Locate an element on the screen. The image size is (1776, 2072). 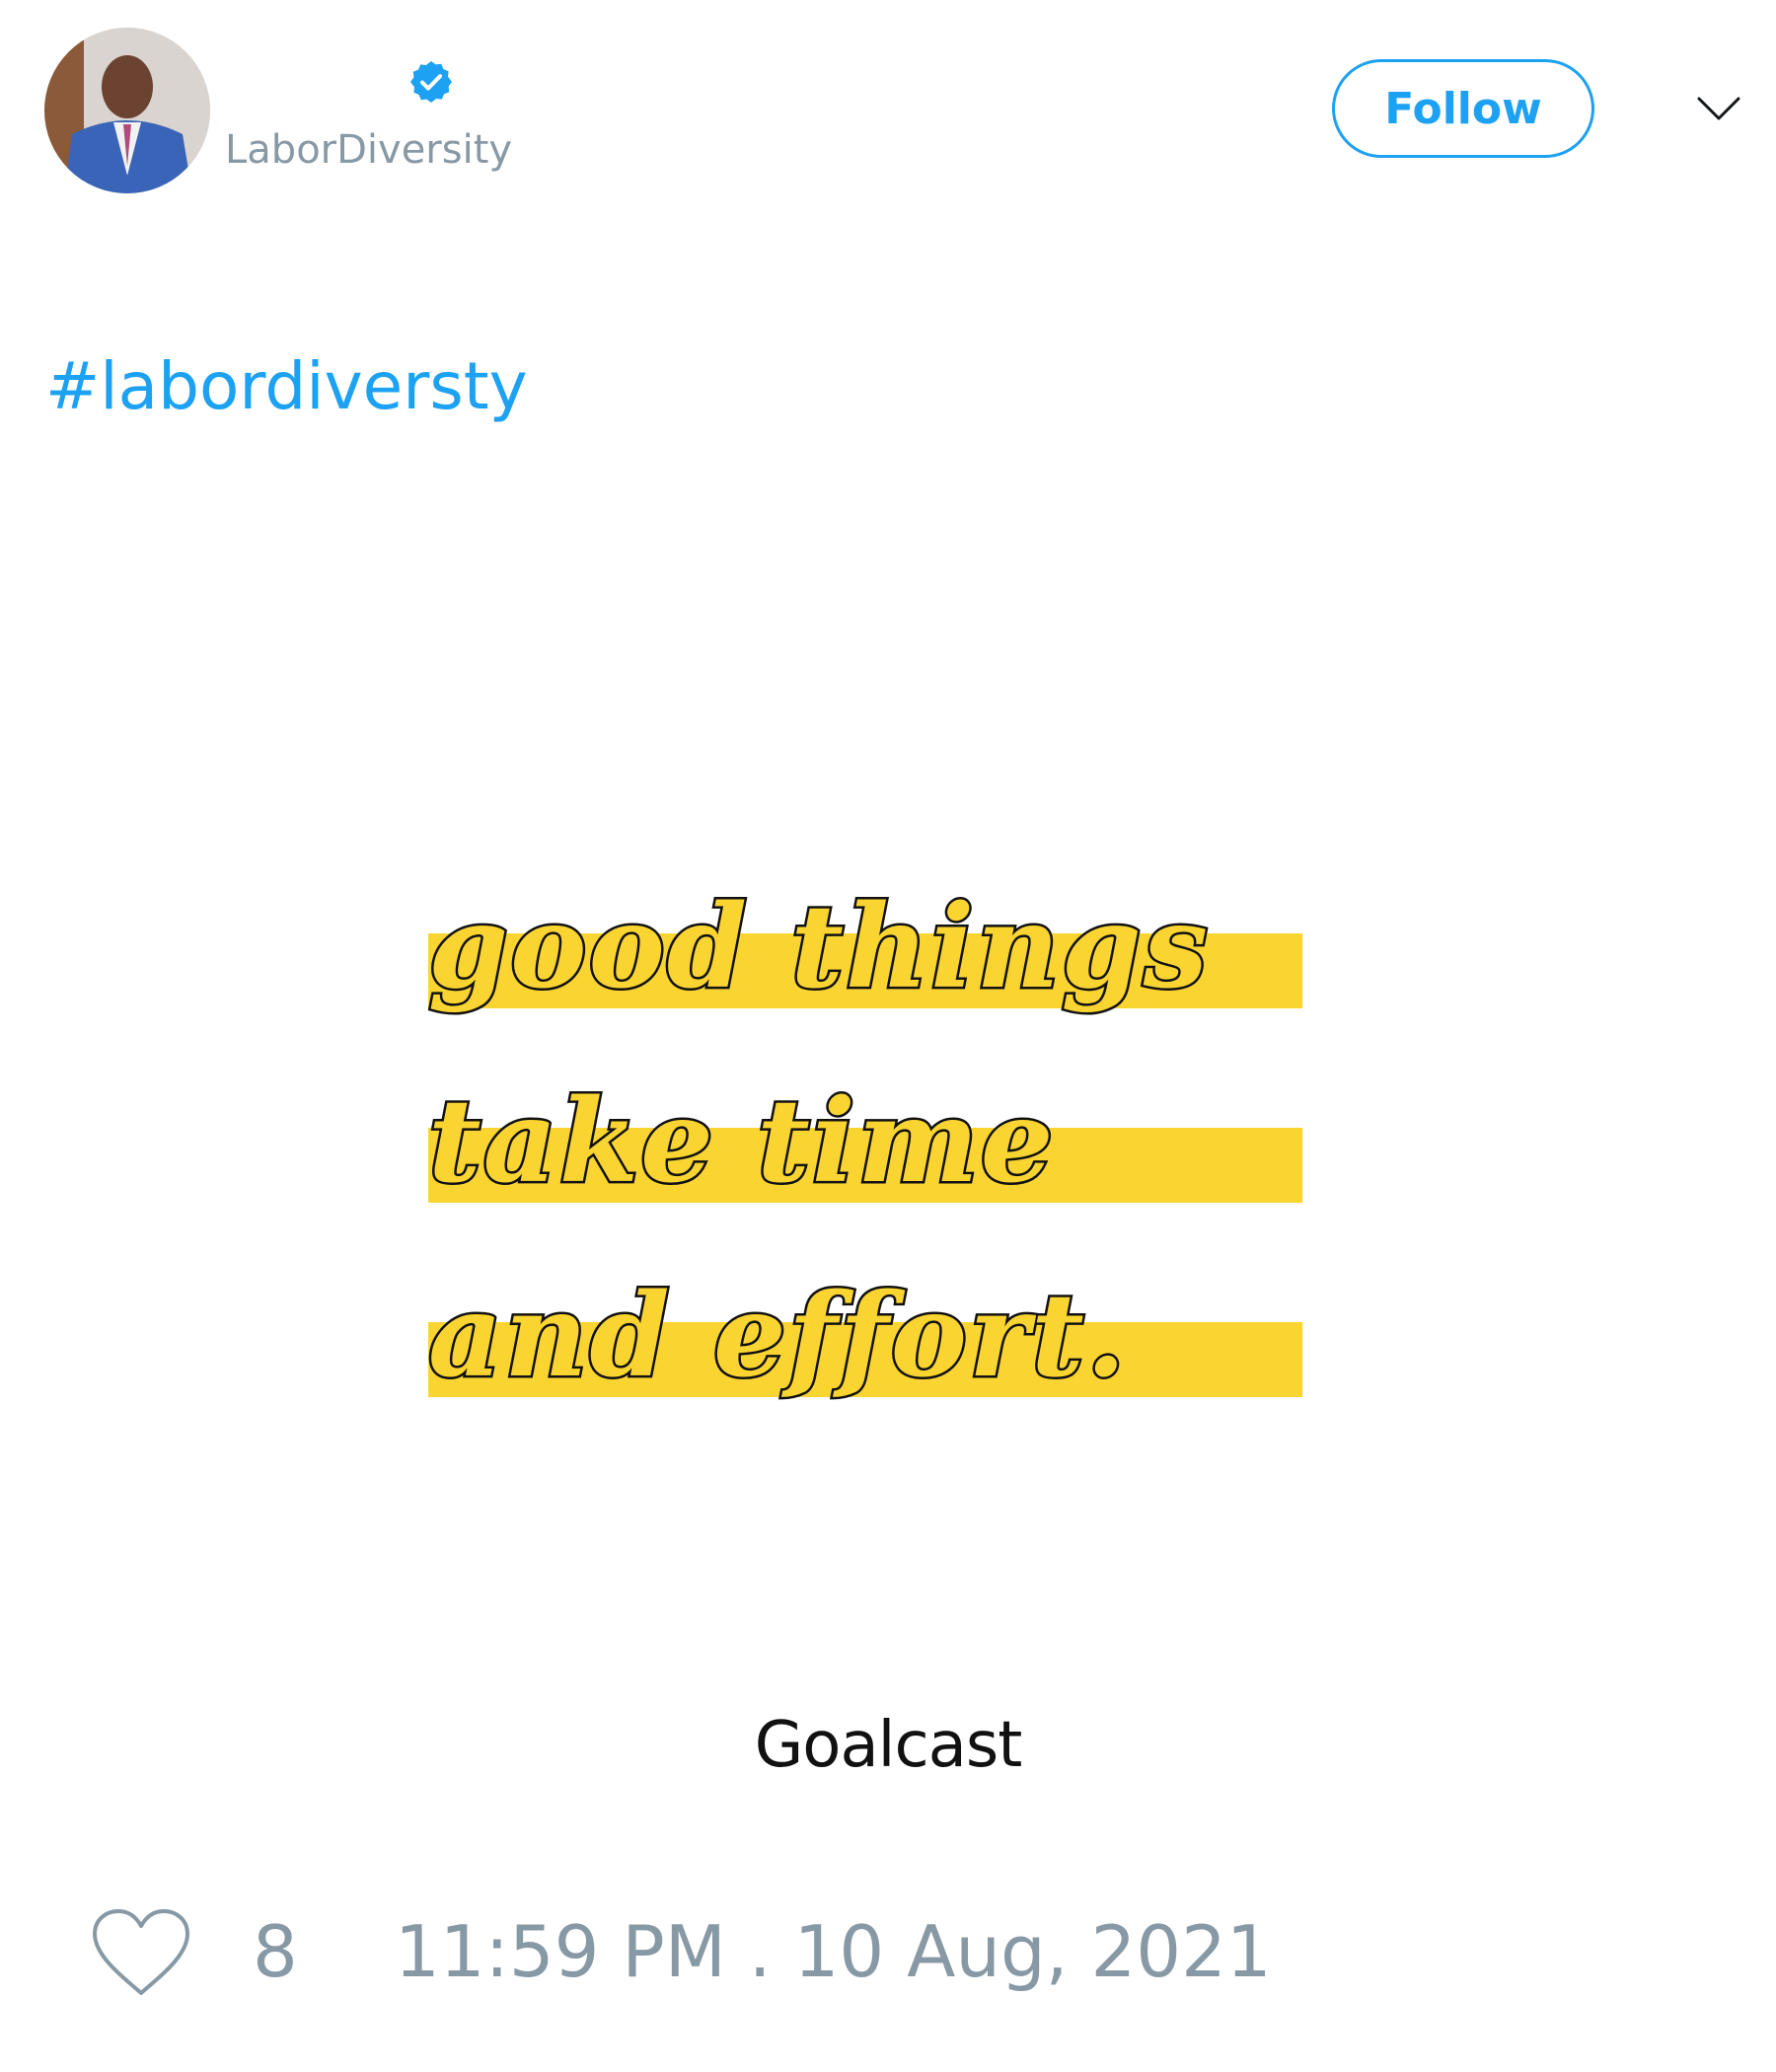
author-handle: LaborDiversity is located at coordinates (368, 150).